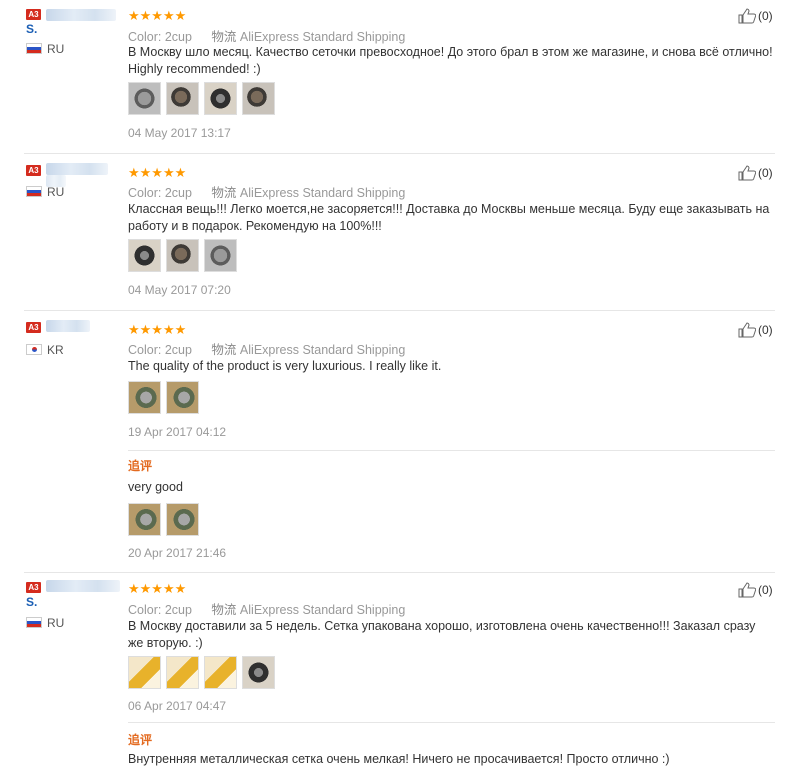  What do you see at coordinates (155, 487) in the screenshot?
I see `followup-text: very good` at bounding box center [155, 487].